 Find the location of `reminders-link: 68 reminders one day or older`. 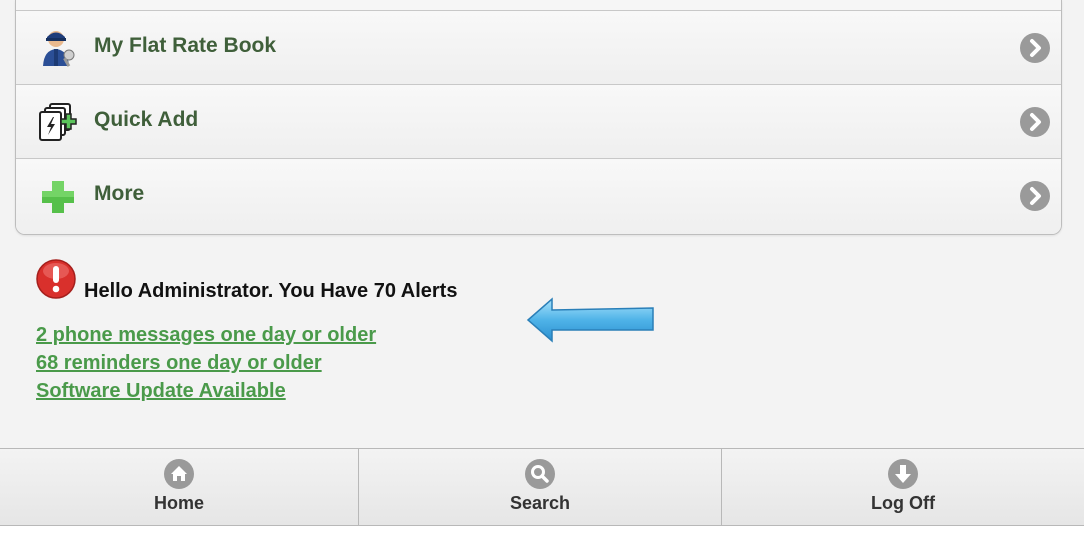

reminders-link: 68 reminders one day or older is located at coordinates (206, 363).